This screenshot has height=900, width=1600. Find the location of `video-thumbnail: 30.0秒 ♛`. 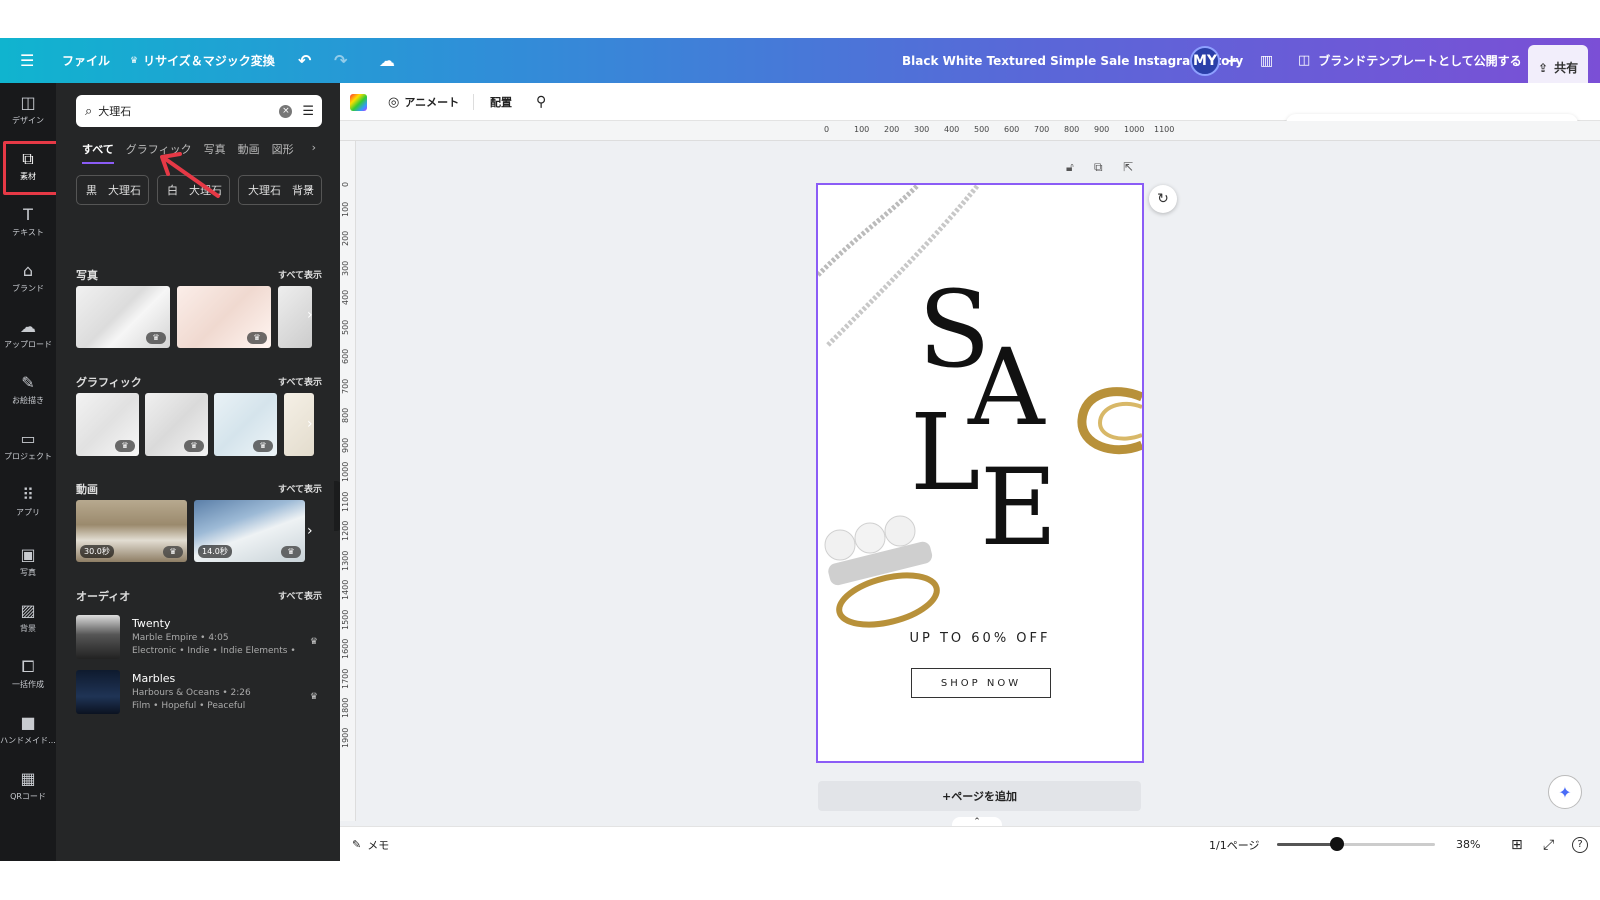

video-thumbnail: 30.0秒 ♛ is located at coordinates (131, 531).